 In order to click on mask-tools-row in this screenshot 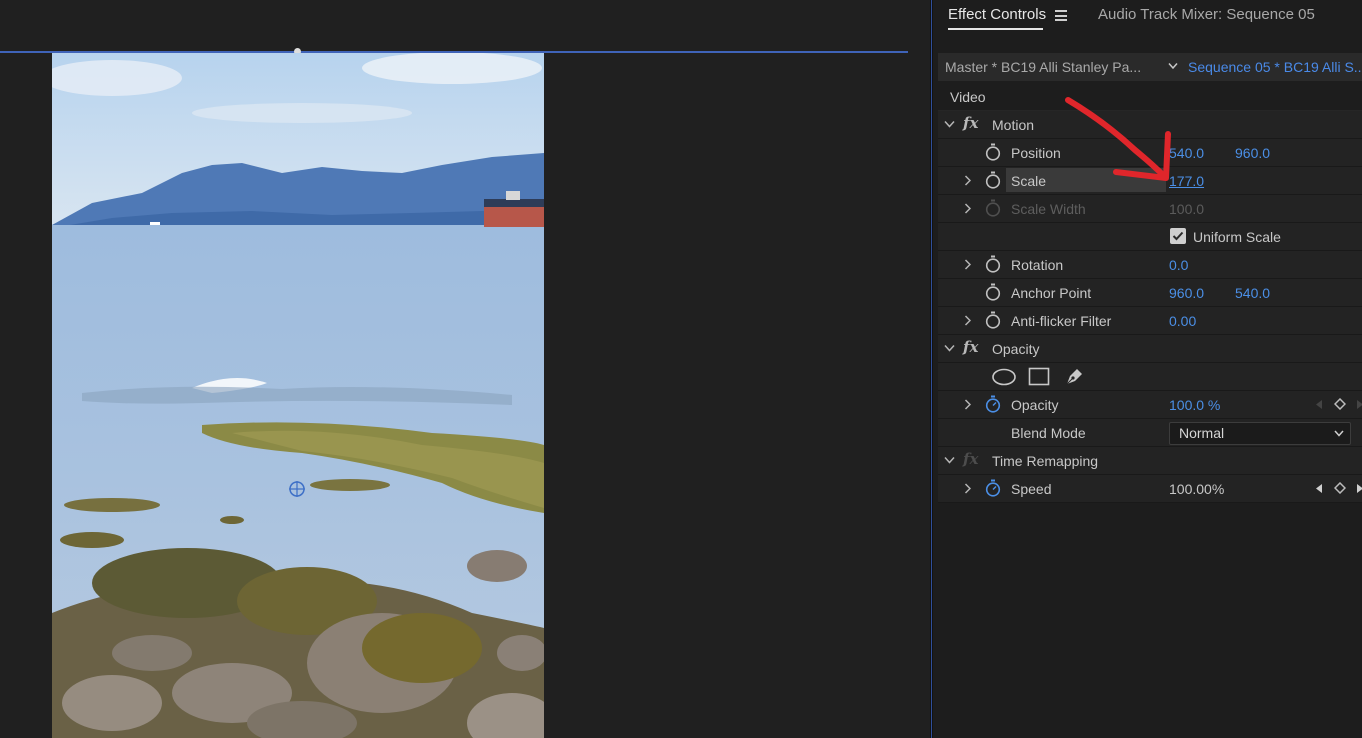, I will do `click(1150, 377)`.